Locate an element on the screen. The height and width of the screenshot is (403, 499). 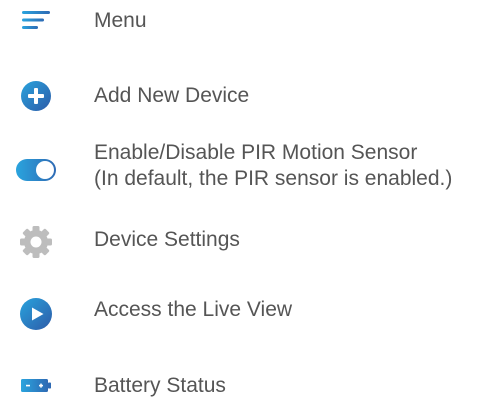
pir-label-line1: Enable/Disable PIR Motion Sensor is located at coordinates (256, 152).